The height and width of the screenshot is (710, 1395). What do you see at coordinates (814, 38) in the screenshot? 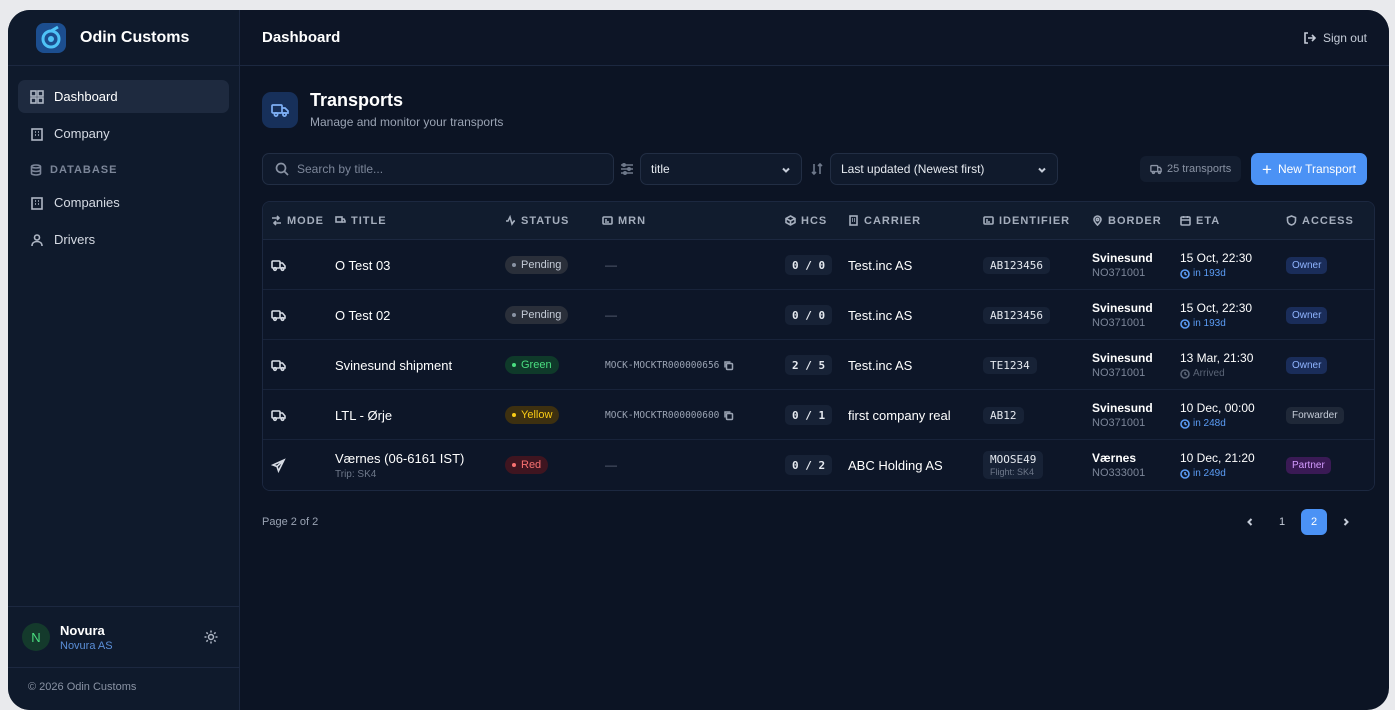
I see `topbar: Dashboard Sign out` at bounding box center [814, 38].